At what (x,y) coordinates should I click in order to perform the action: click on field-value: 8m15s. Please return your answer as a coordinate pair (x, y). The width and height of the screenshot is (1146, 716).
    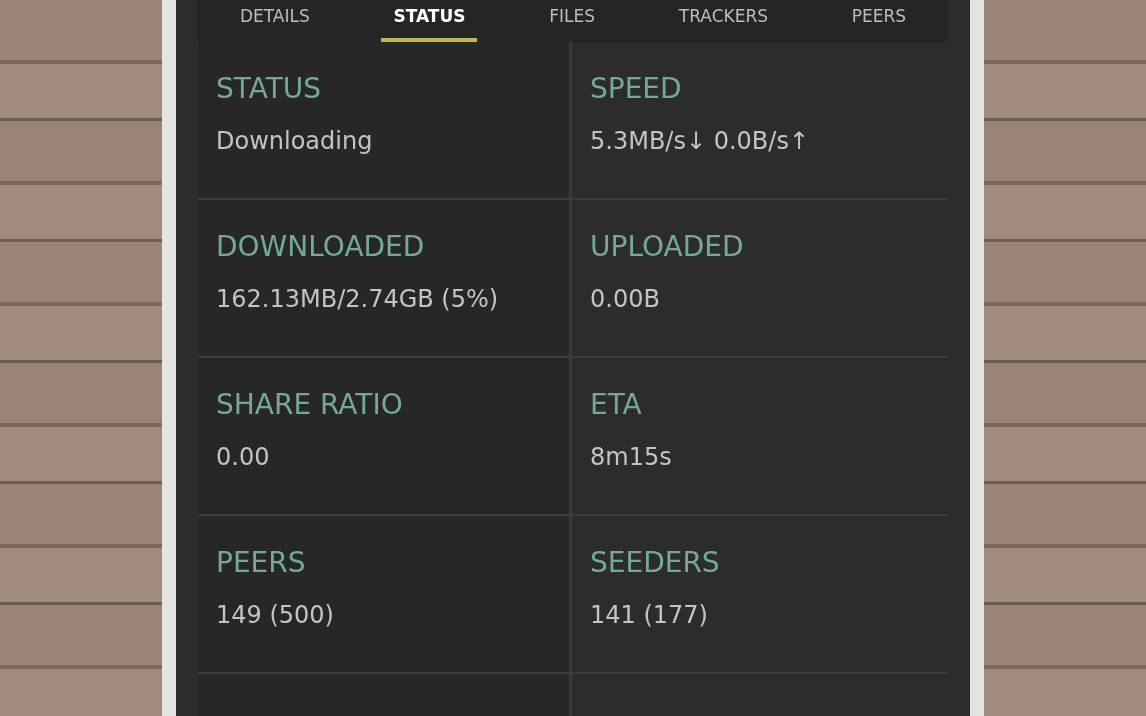
    Looking at the image, I should click on (631, 457).